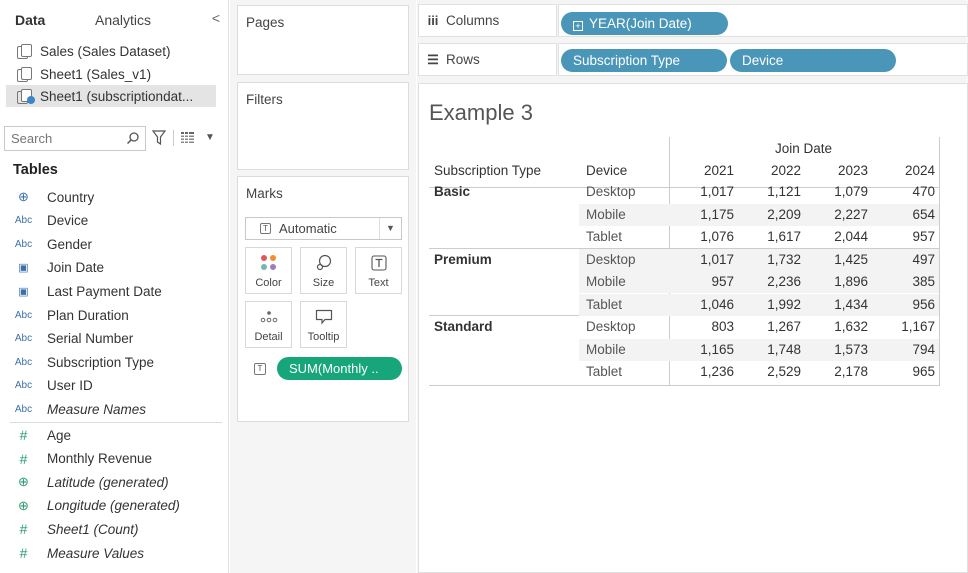  Describe the element at coordinates (463, 327) in the screenshot. I see `subscription-type-cell: Standard` at that location.